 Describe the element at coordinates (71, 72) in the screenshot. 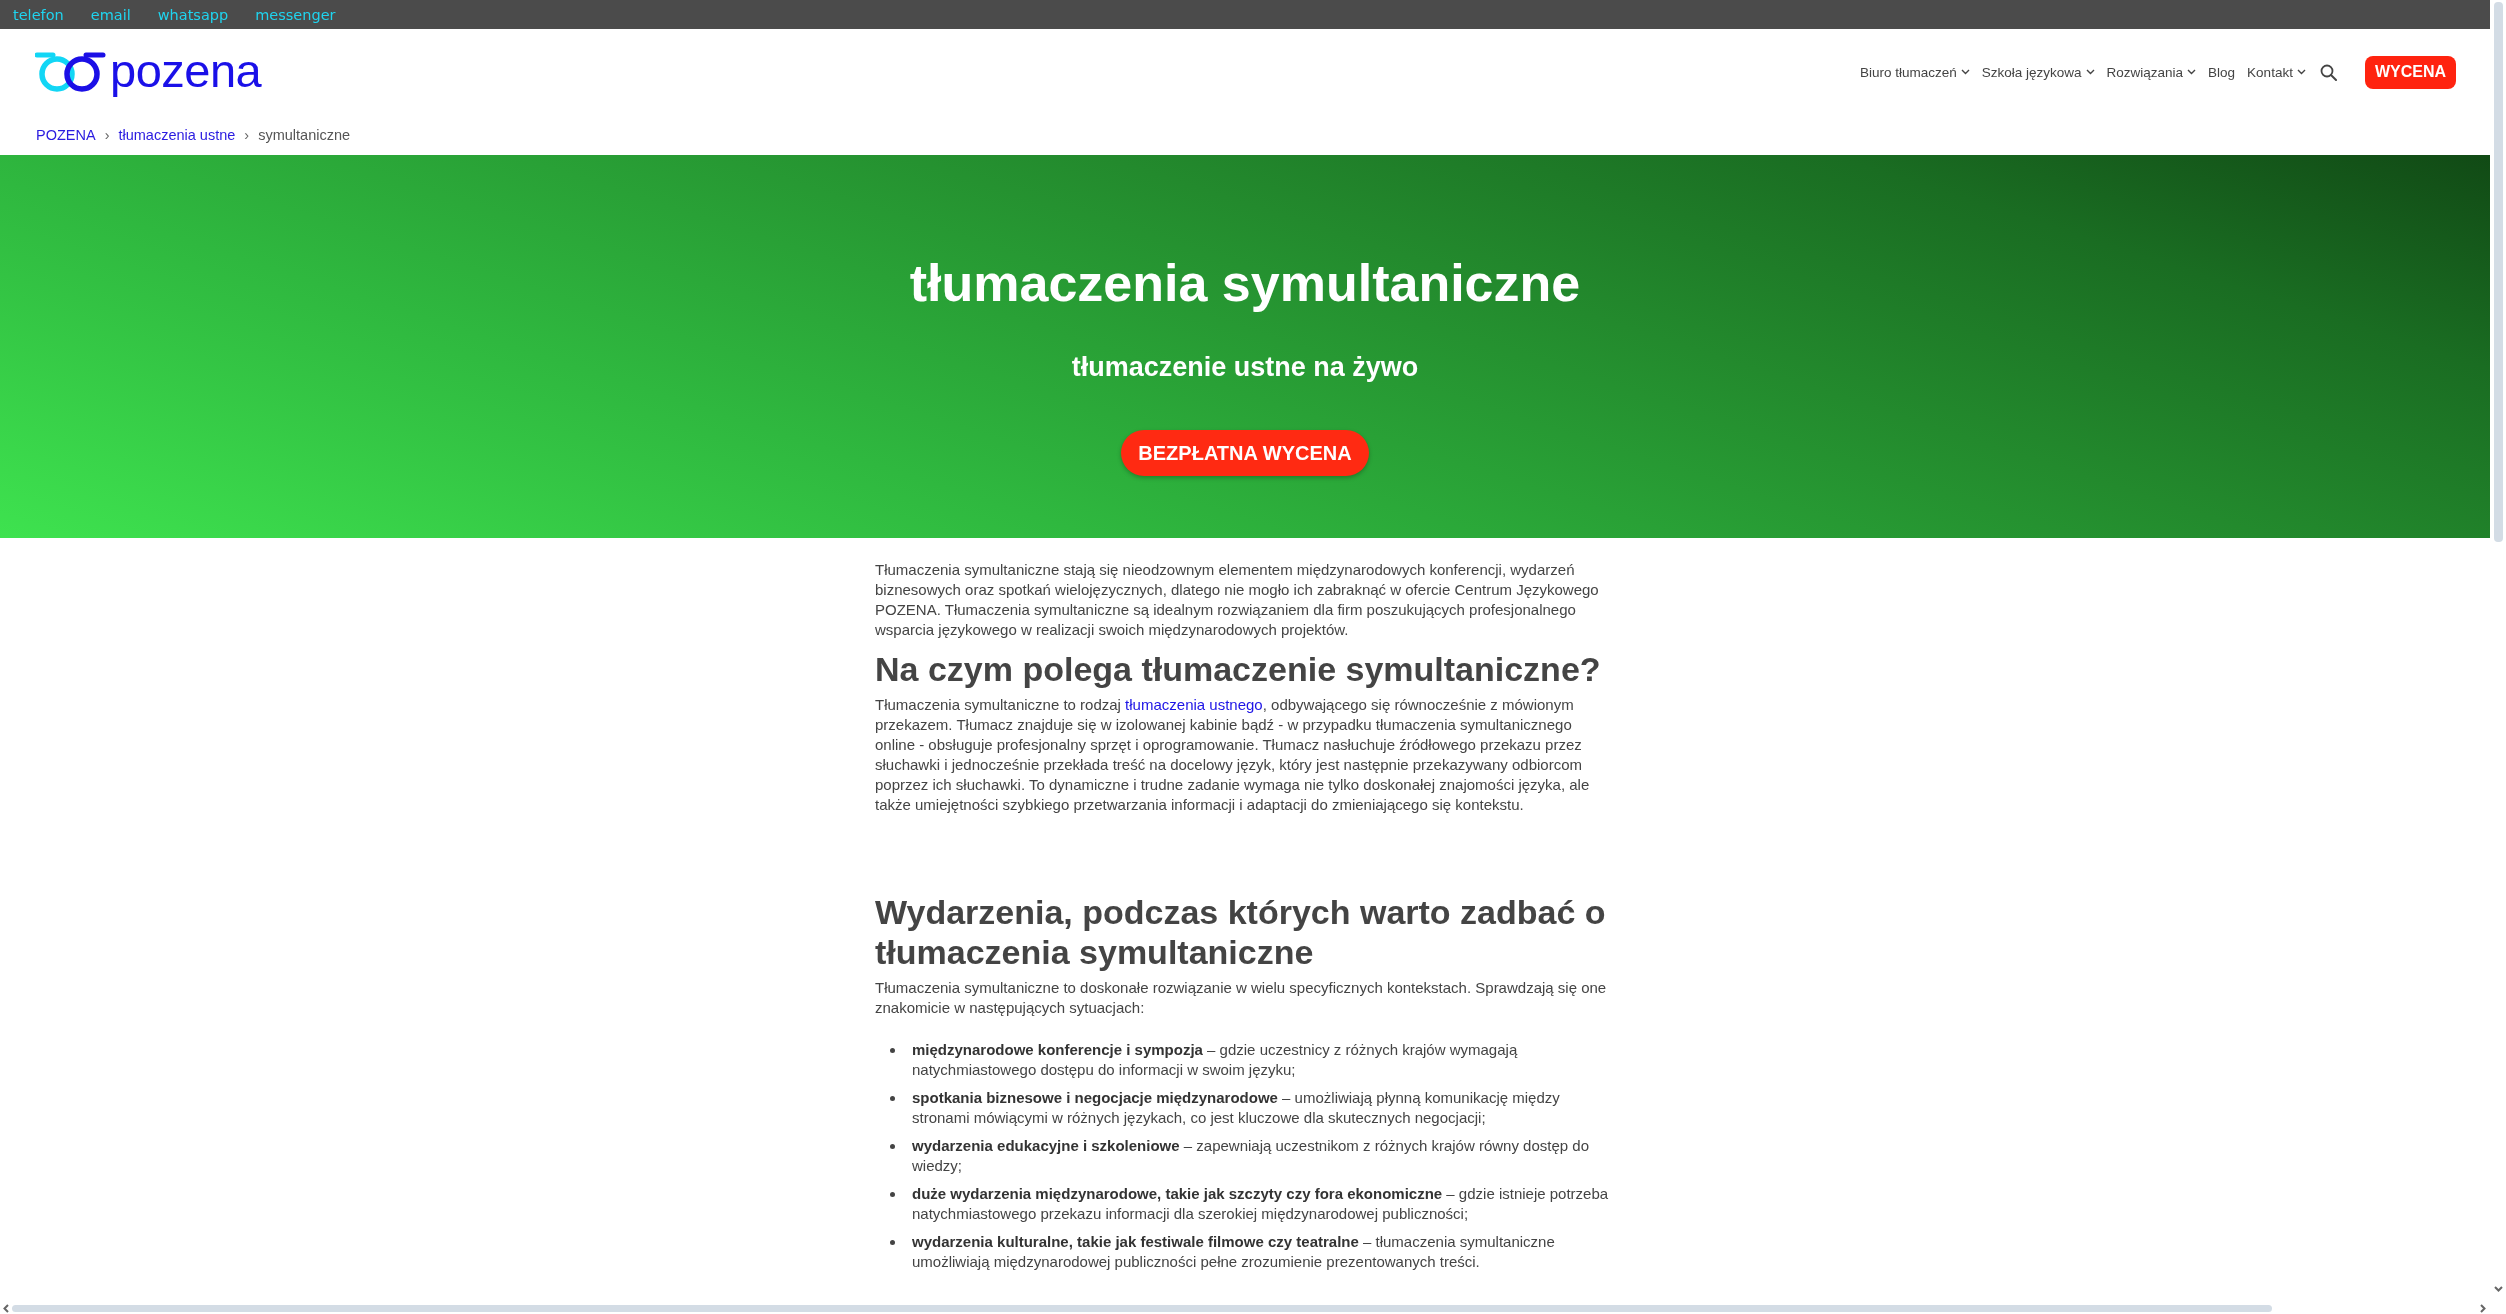

I see `logo-rings-icon` at that location.